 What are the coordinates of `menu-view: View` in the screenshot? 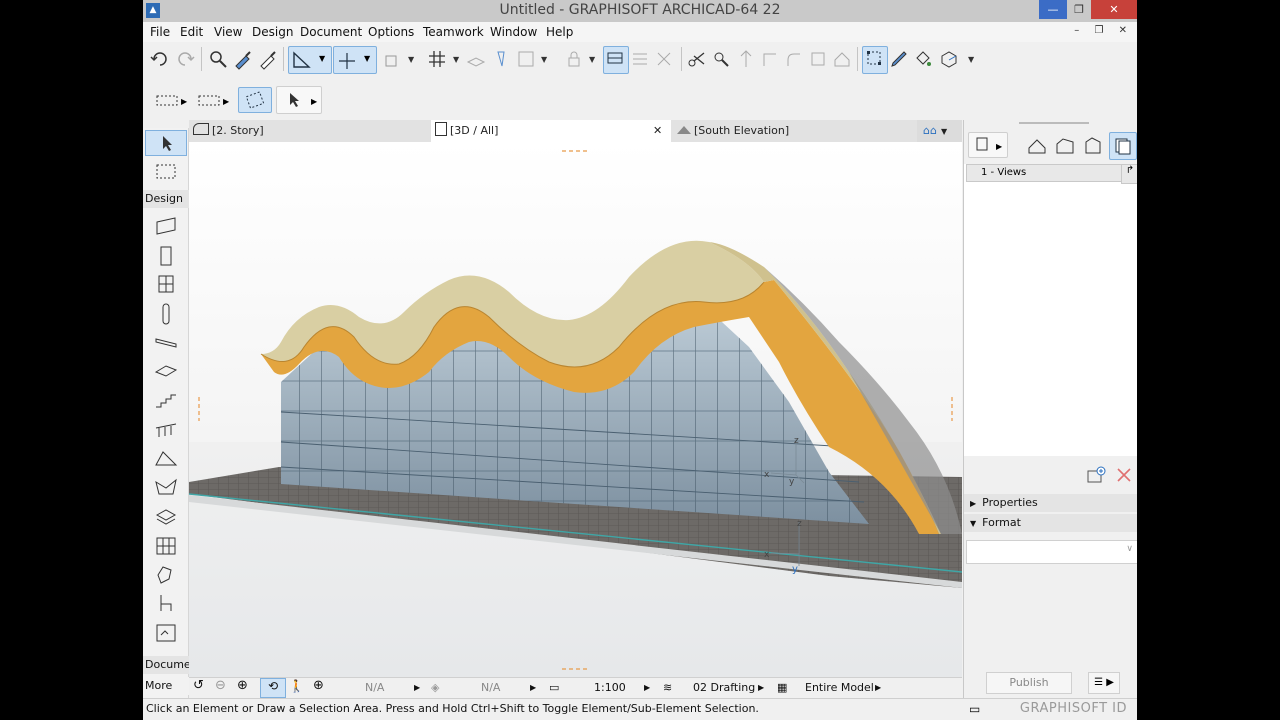 It's located at (228, 32).